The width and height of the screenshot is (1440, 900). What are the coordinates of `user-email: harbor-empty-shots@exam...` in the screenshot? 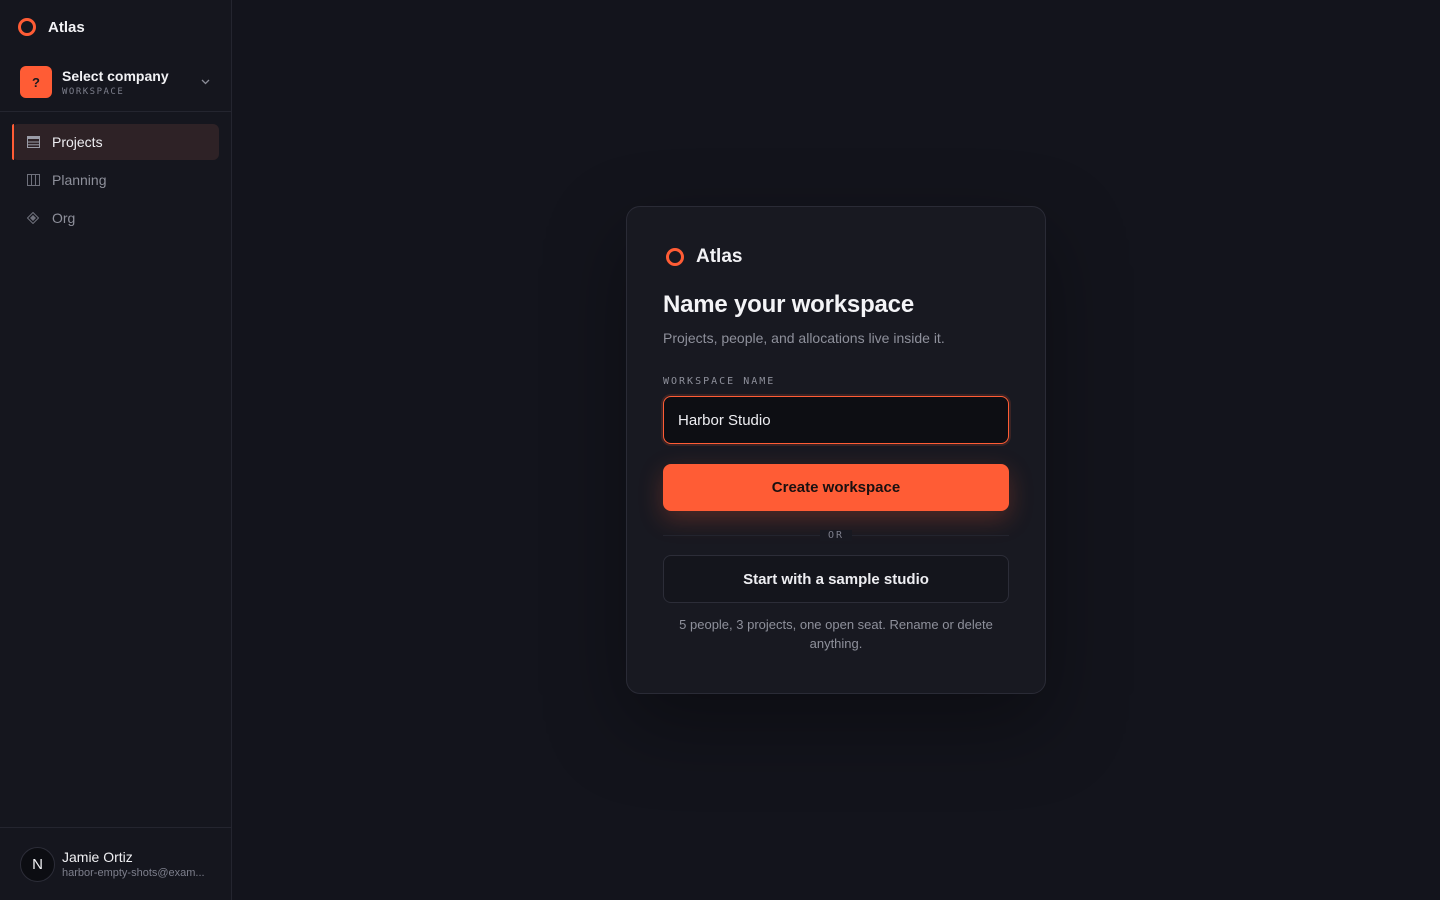 It's located at (133, 873).